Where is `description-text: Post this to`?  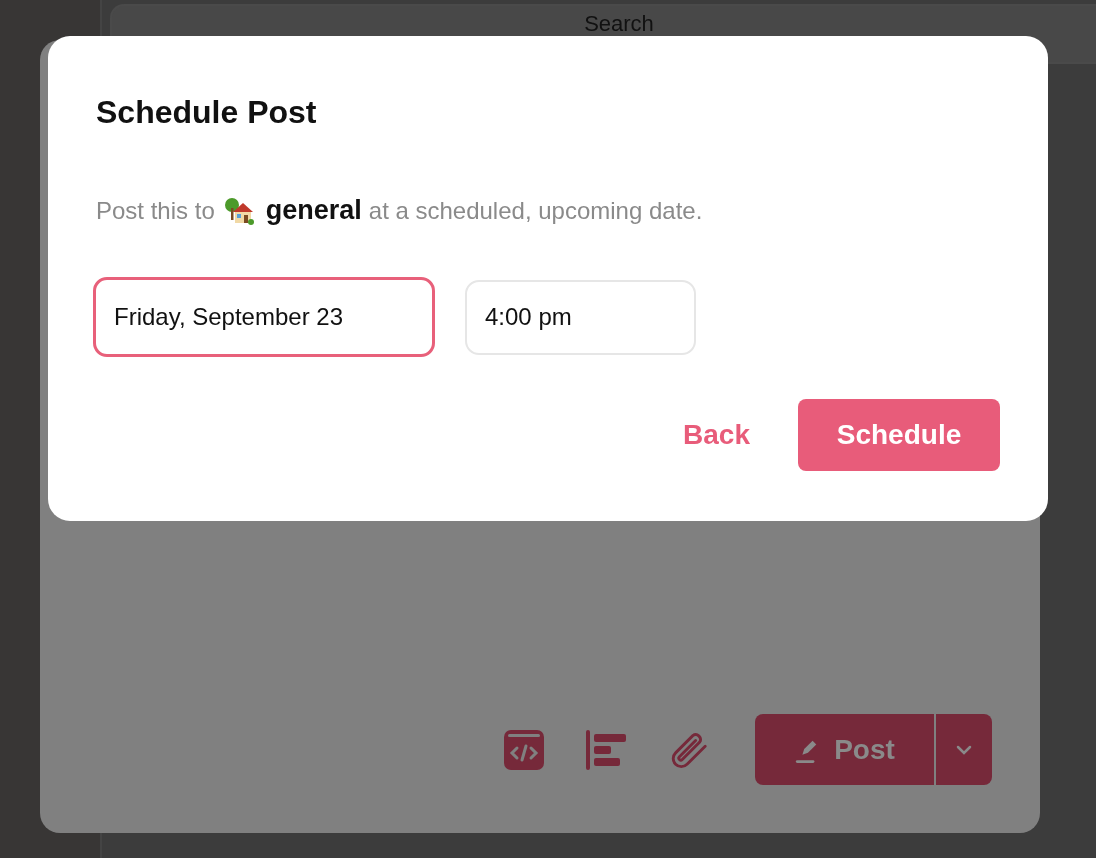 description-text: Post this to is located at coordinates (155, 210).